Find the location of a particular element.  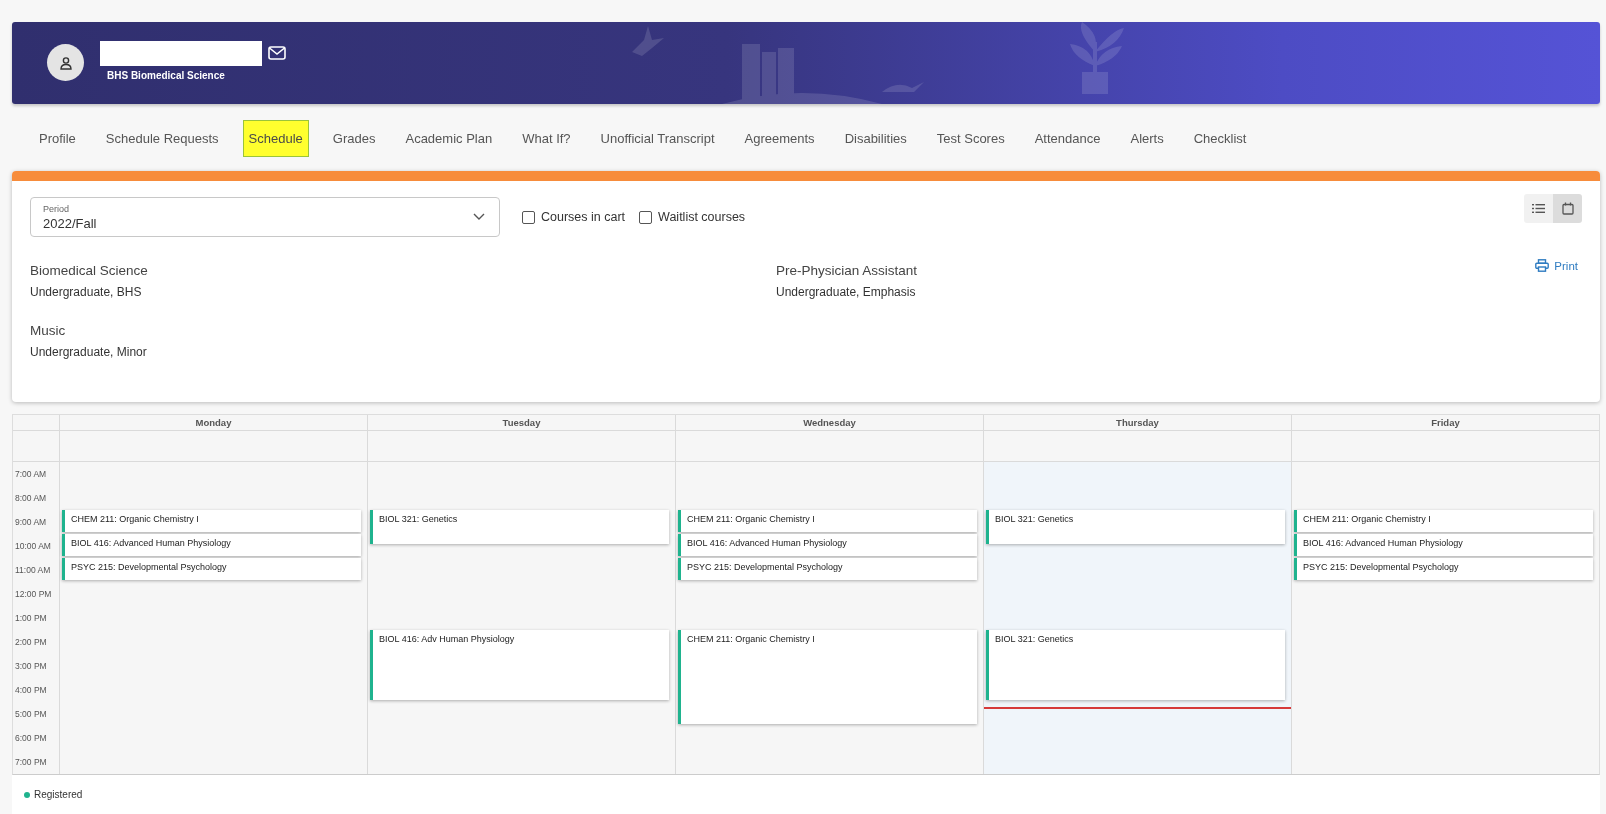

nav-tab: Academic Plan is located at coordinates (449, 138).